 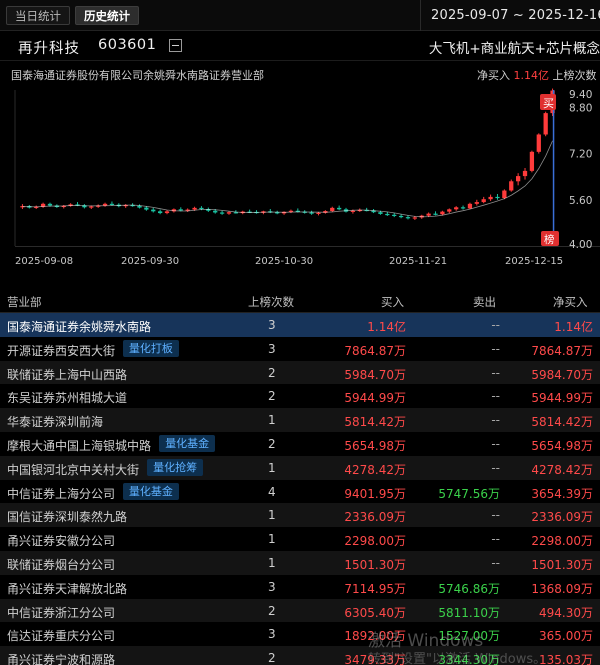 I want to click on broker-name: 中信证券浙江分公司, so click(x=61, y=612).